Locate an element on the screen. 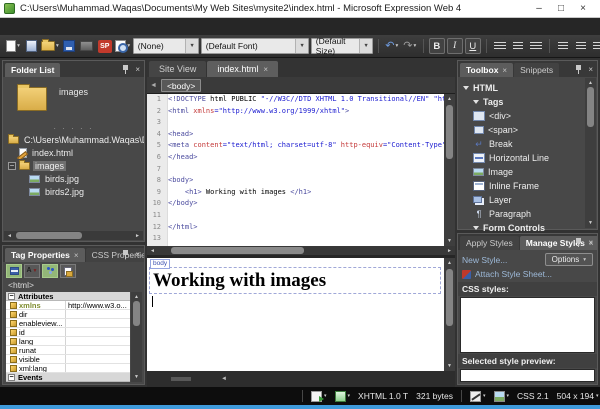  folder-list-hscrollbar: ◄ ► is located at coordinates (73, 235).